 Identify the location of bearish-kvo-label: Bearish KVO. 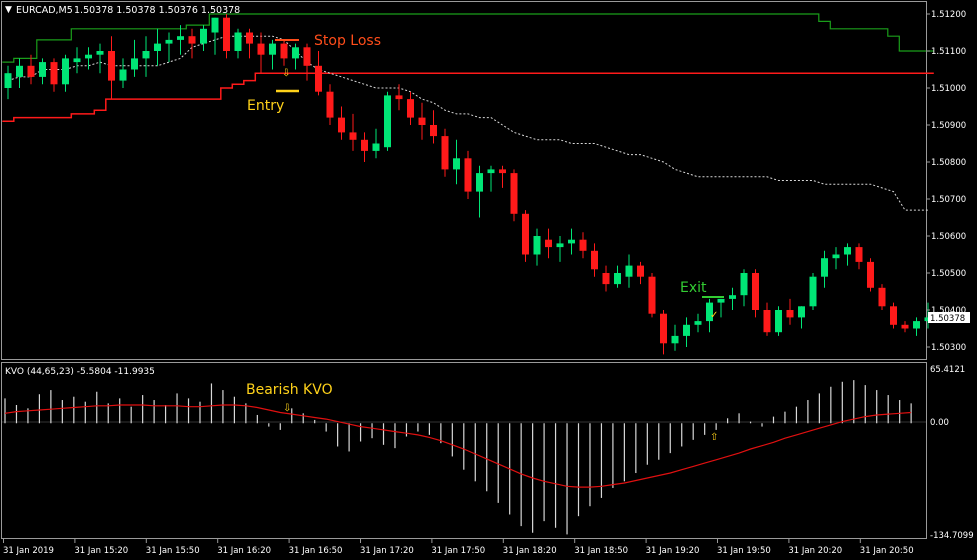
(289, 390).